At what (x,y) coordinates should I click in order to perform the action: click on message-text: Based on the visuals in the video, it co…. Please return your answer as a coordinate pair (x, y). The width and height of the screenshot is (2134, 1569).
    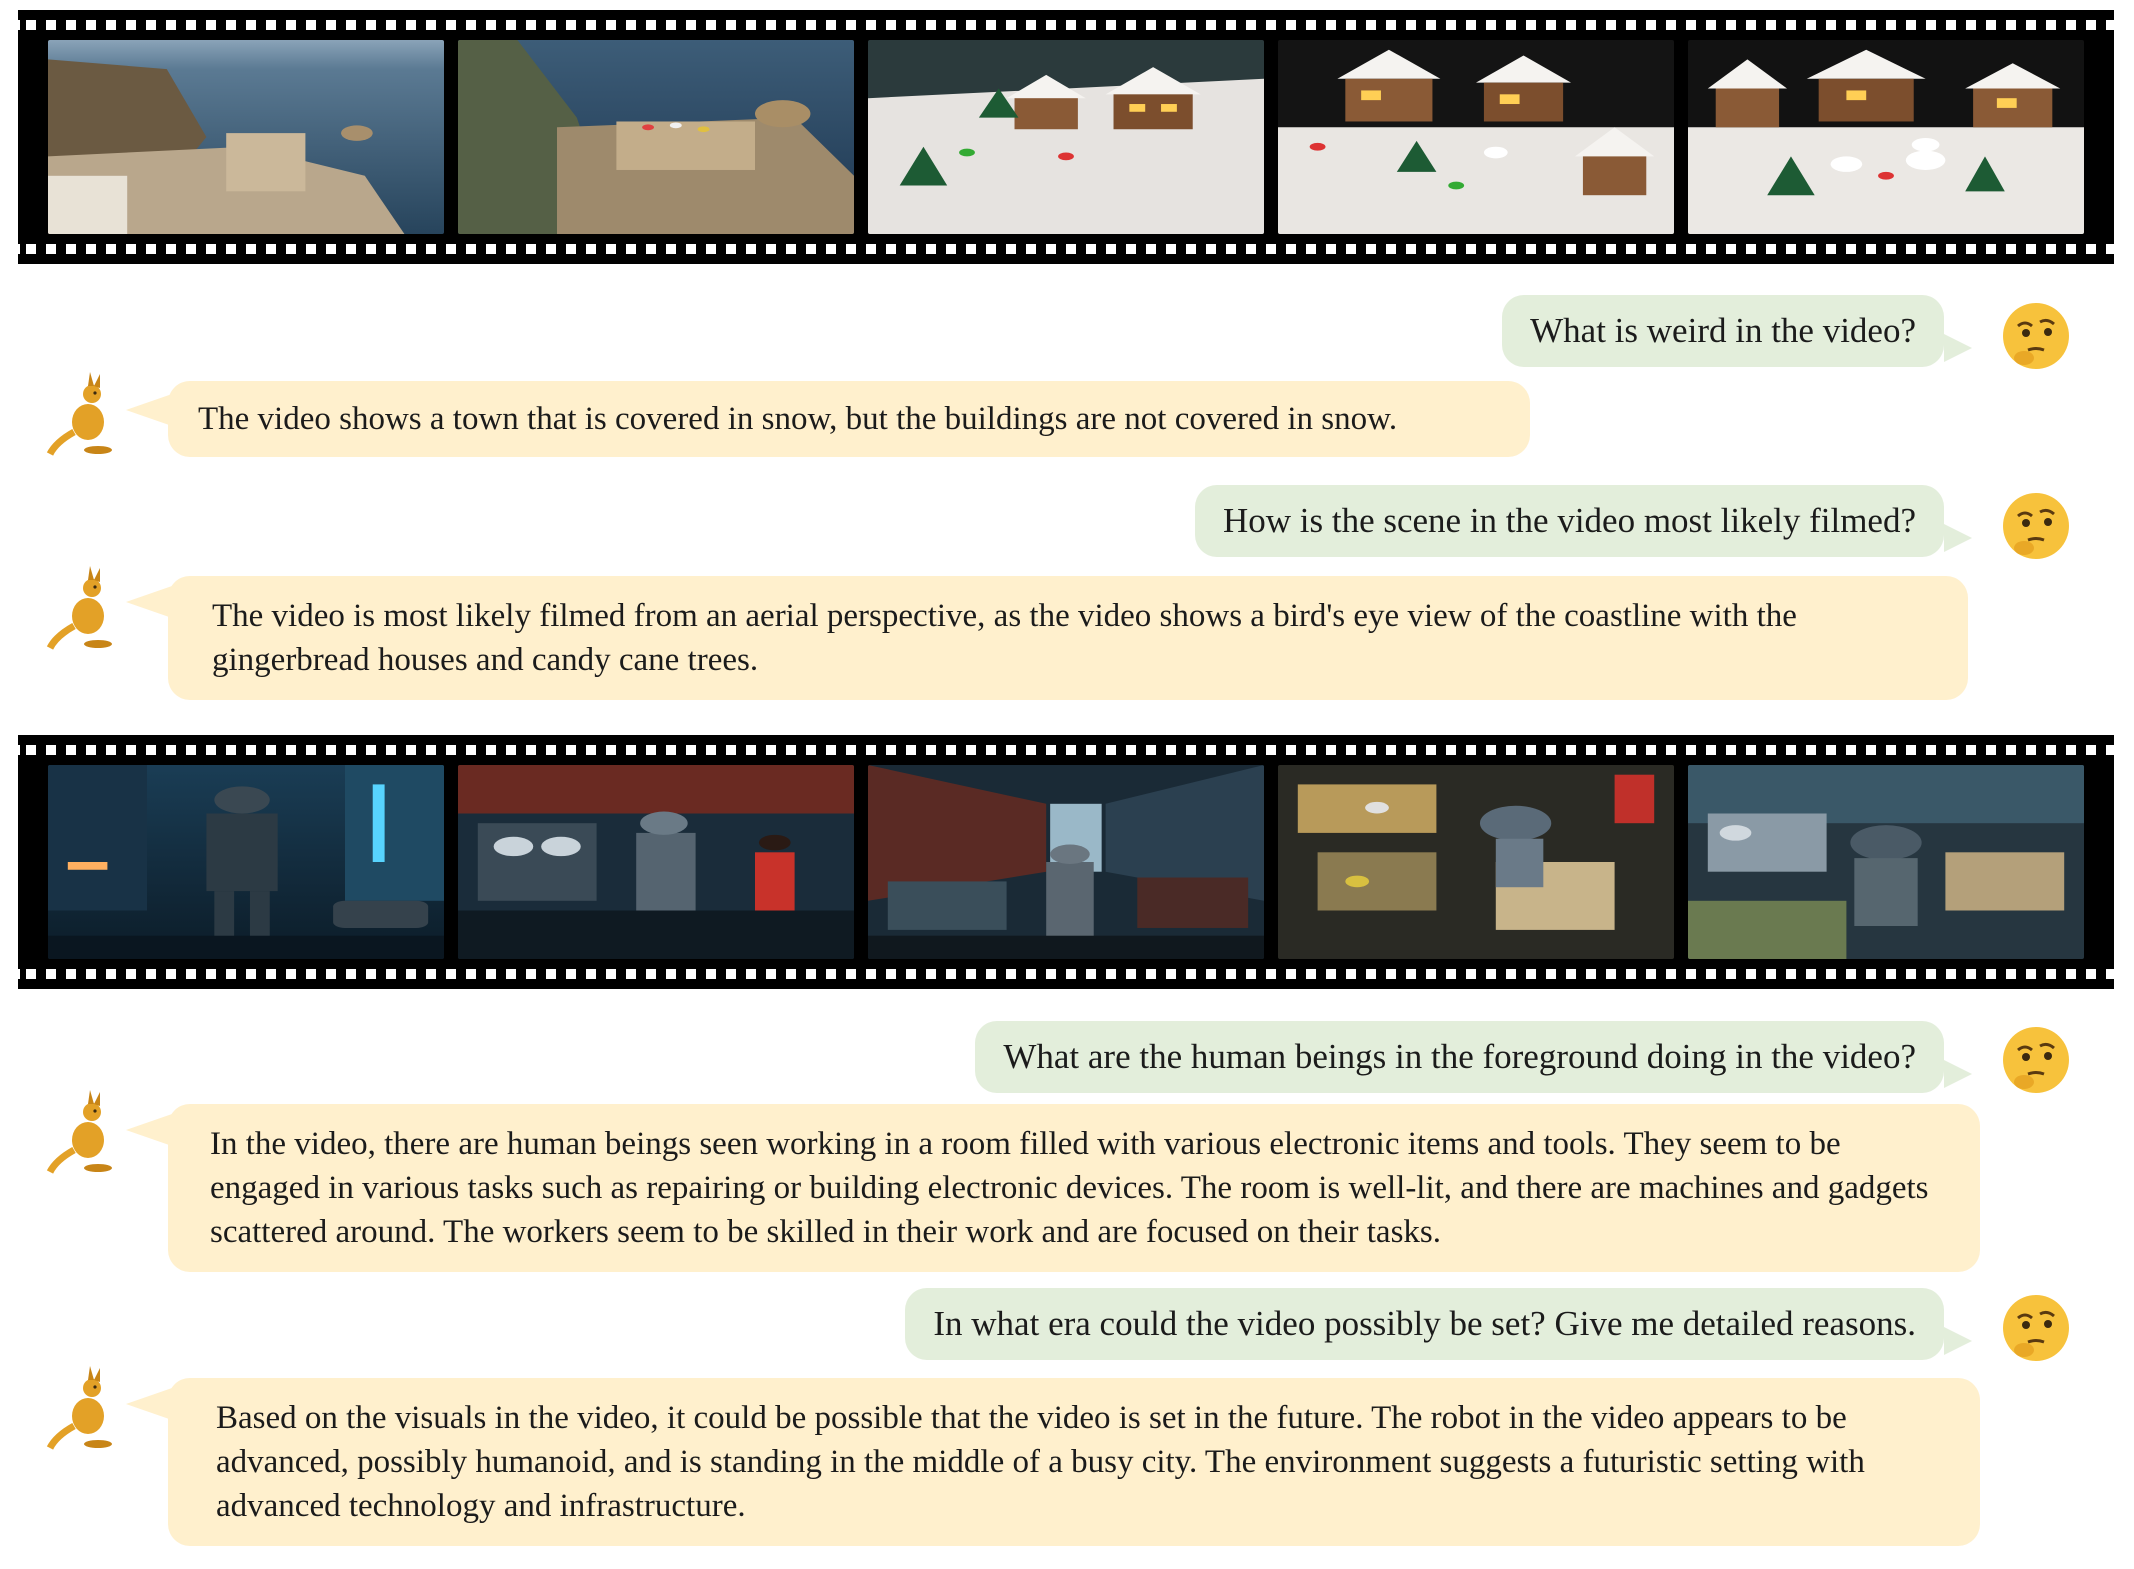
    Looking at the image, I should click on (1040, 1462).